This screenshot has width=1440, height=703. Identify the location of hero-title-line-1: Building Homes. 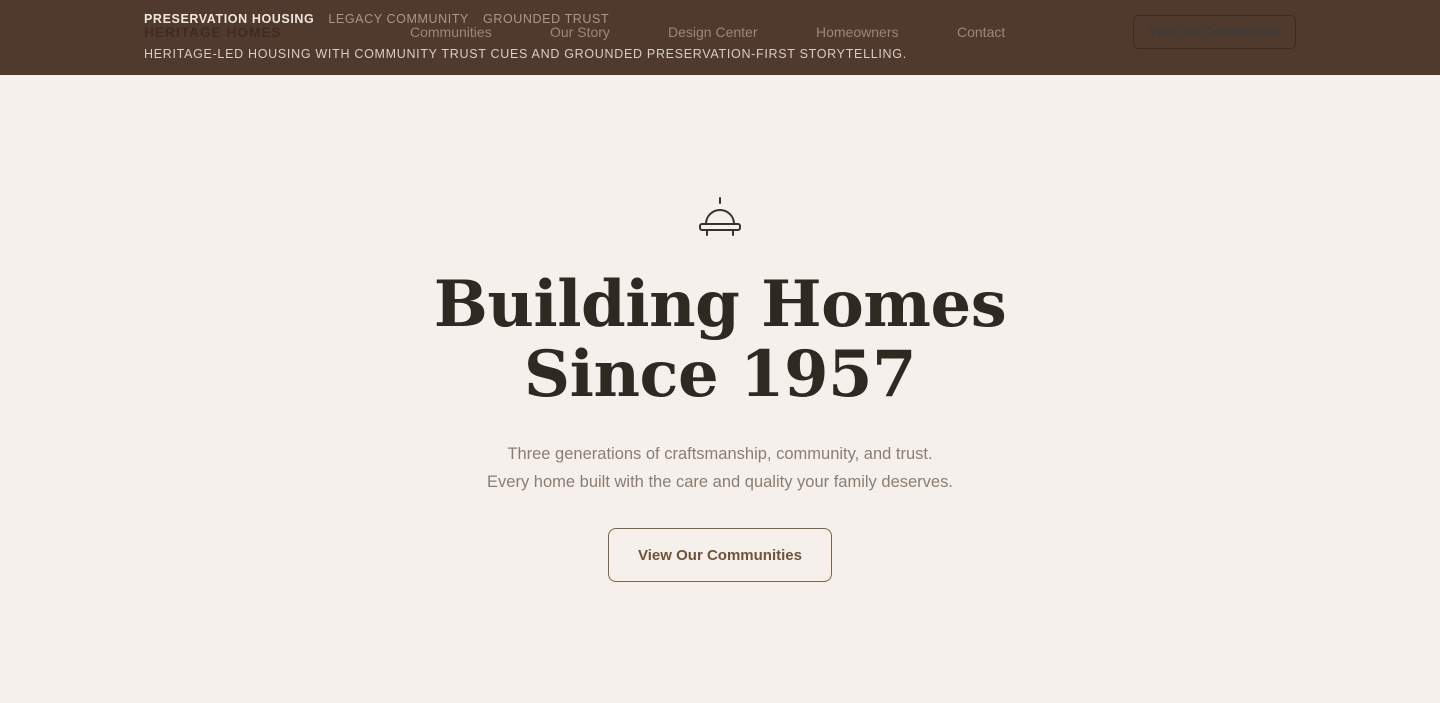
(720, 304).